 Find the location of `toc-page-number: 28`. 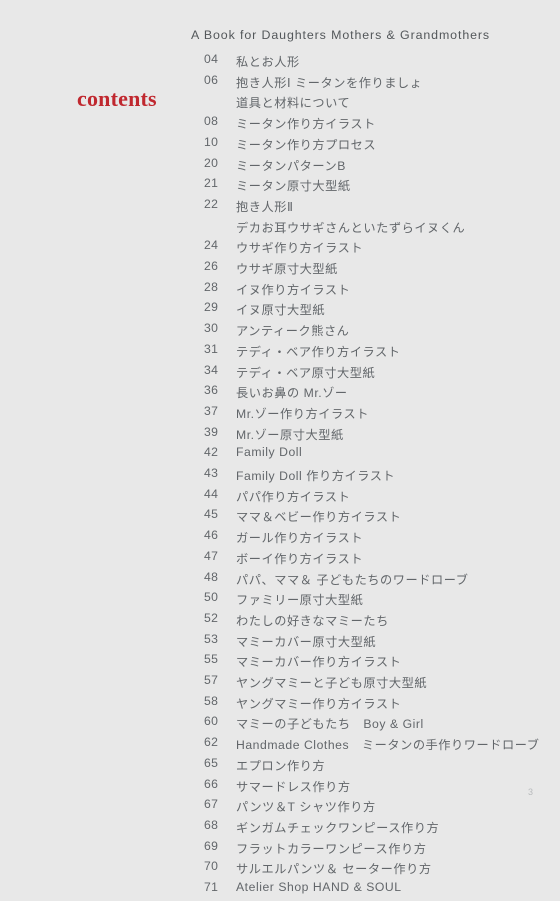

toc-page-number: 28 is located at coordinates (211, 286).